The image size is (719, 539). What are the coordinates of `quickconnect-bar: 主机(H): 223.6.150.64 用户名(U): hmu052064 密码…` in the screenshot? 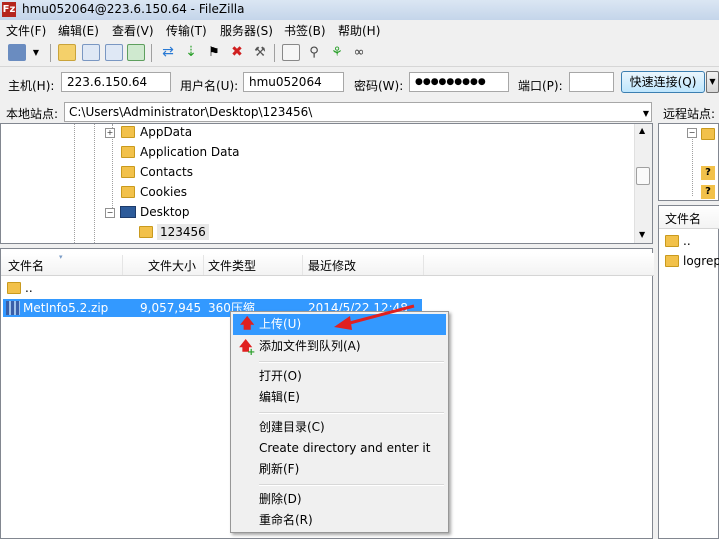 It's located at (359, 83).